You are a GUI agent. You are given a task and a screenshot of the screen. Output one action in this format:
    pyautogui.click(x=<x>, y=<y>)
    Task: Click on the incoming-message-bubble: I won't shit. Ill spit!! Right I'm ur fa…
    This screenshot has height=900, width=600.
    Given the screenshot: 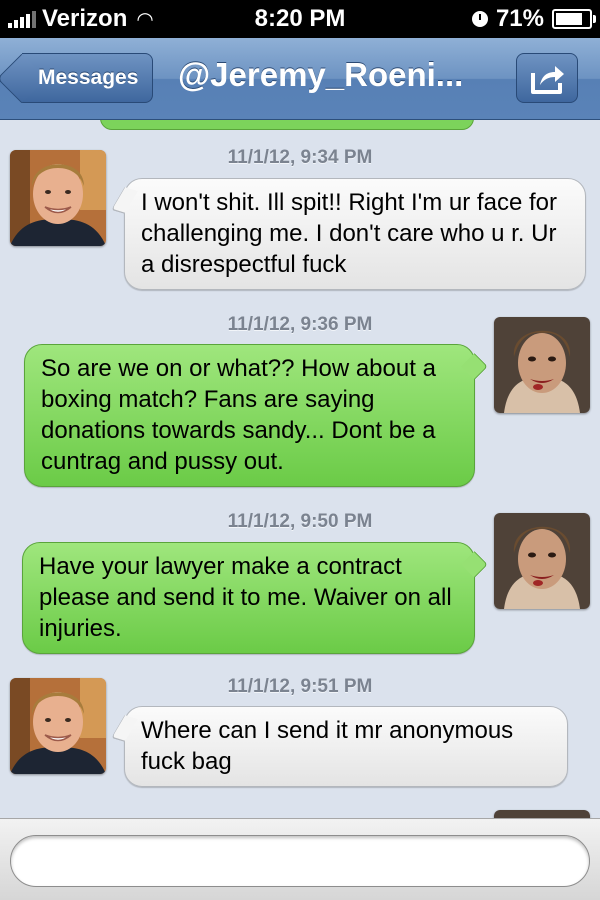 What is the action you would take?
    pyautogui.click(x=355, y=234)
    